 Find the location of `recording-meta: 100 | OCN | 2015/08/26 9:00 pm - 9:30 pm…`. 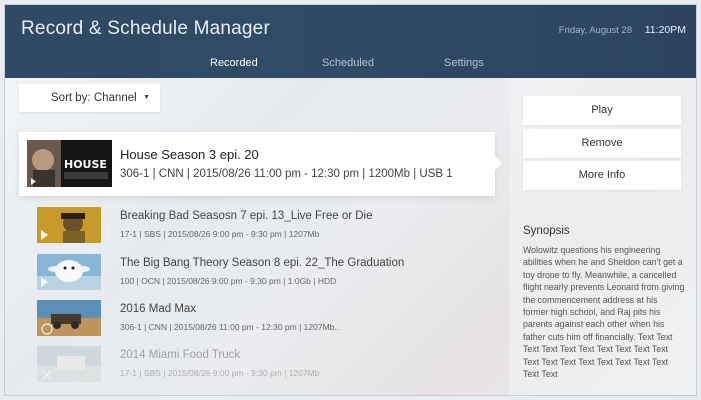

recording-meta: 100 | OCN | 2015/08/26 9:00 pm - 9:30 pm… is located at coordinates (228, 281).